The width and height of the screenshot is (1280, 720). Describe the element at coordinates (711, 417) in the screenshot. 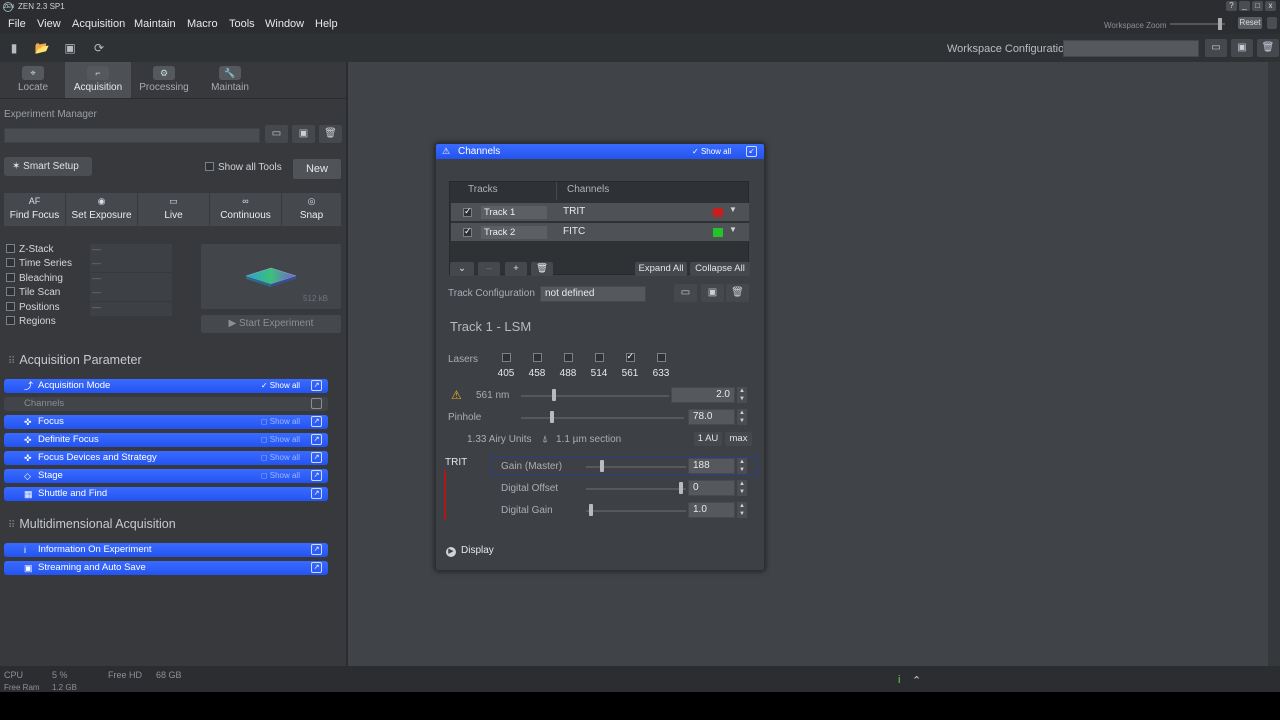

I see `pinhole-field: 78.0` at that location.